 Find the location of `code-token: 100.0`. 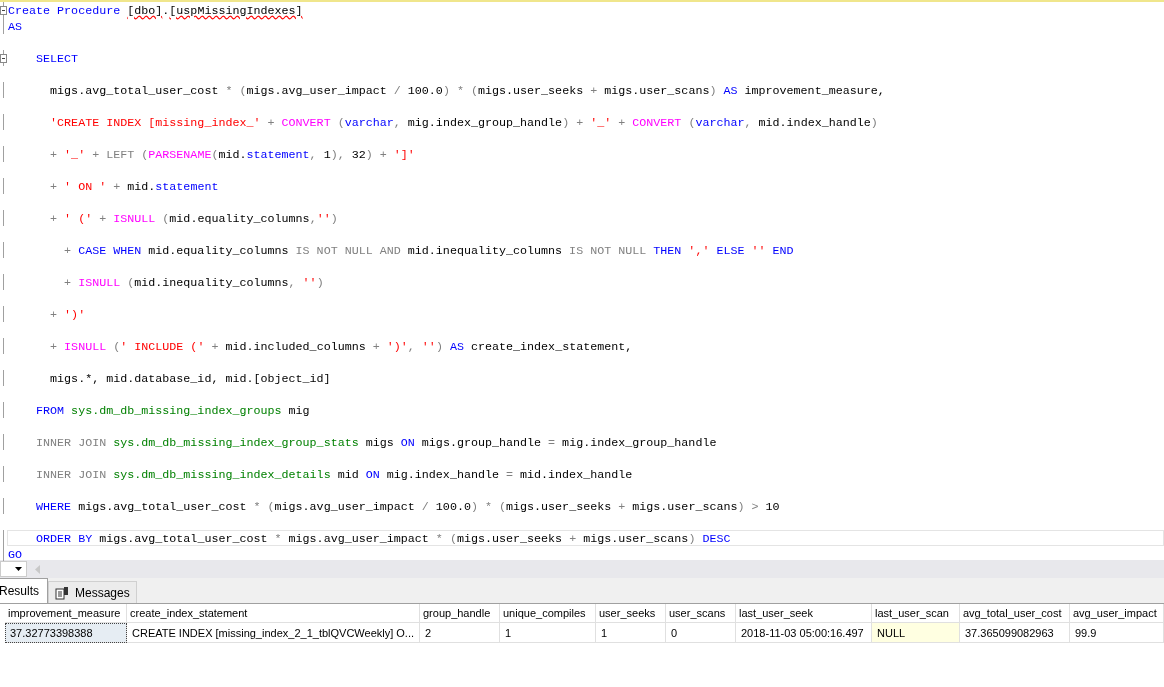

code-token: 100.0 is located at coordinates (452, 507).